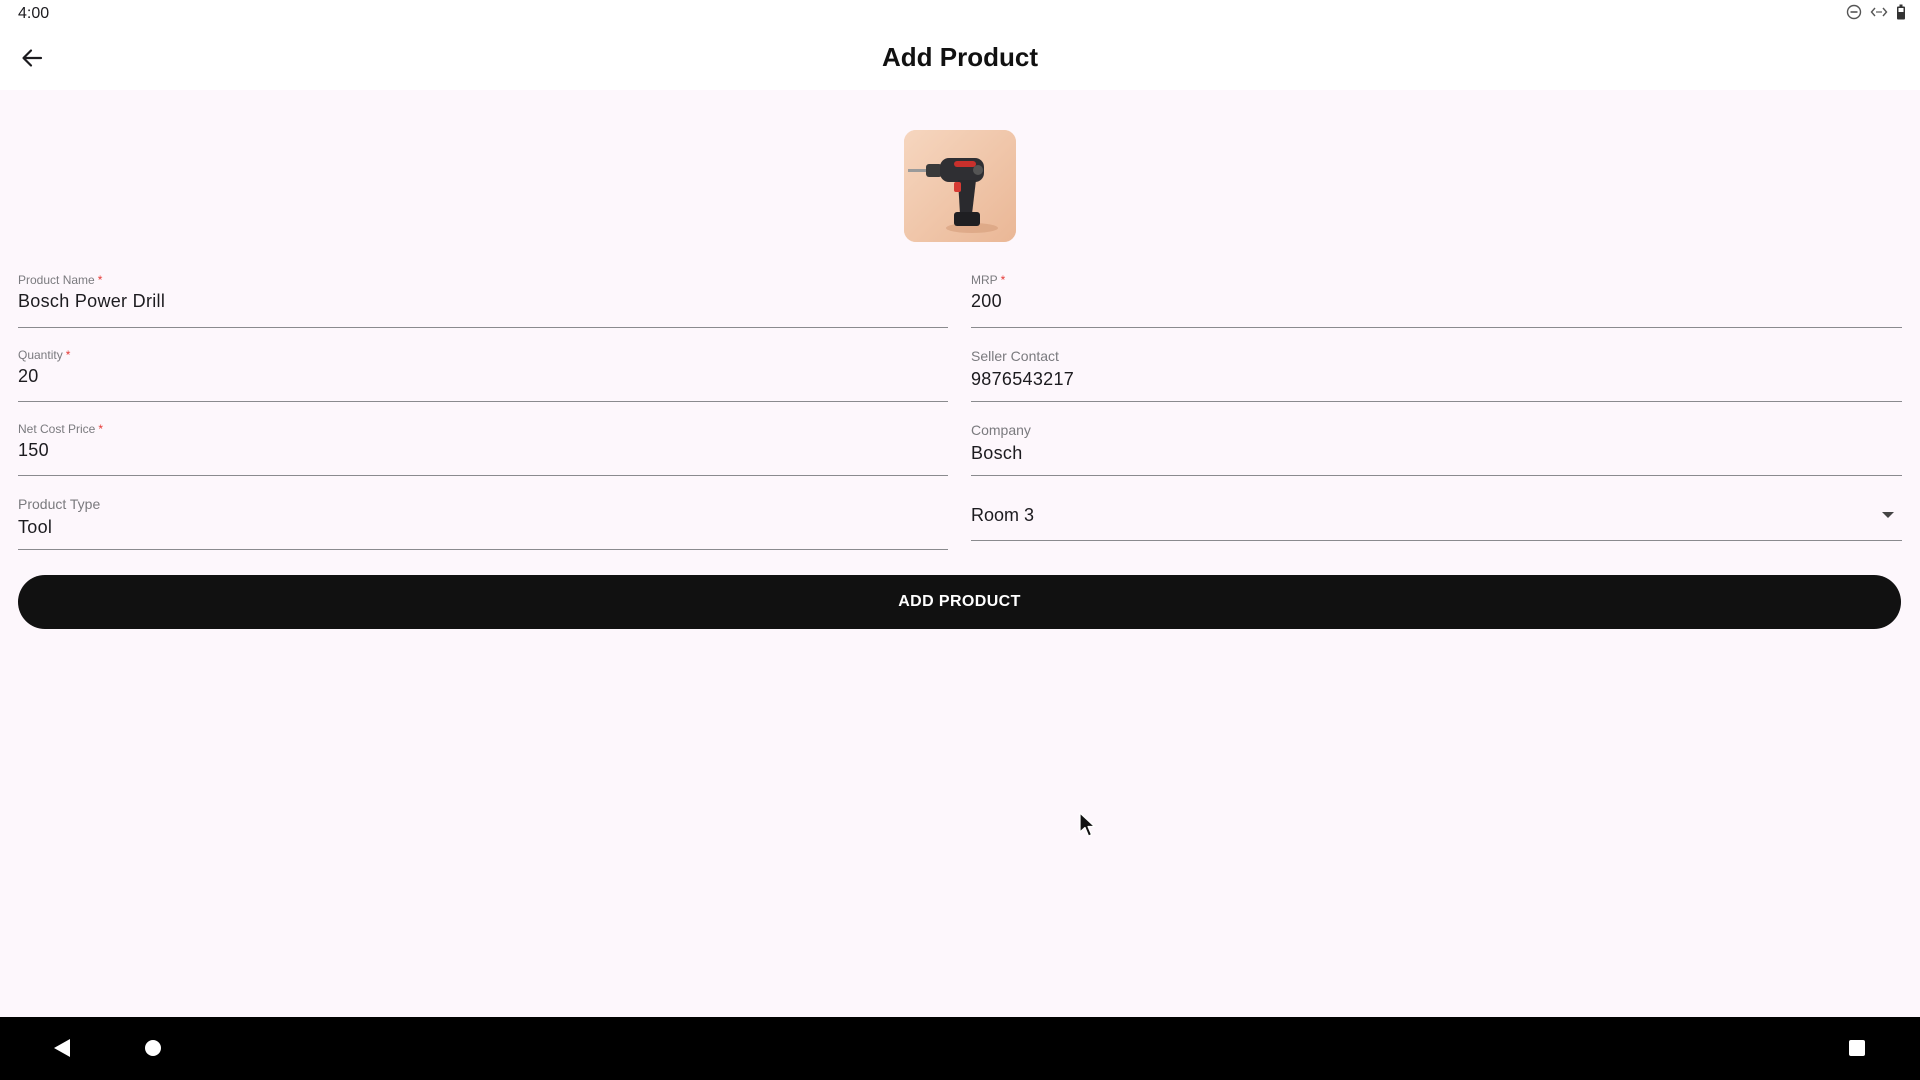  Describe the element at coordinates (1003, 515) in the screenshot. I see `room-select-value: Room 3` at that location.